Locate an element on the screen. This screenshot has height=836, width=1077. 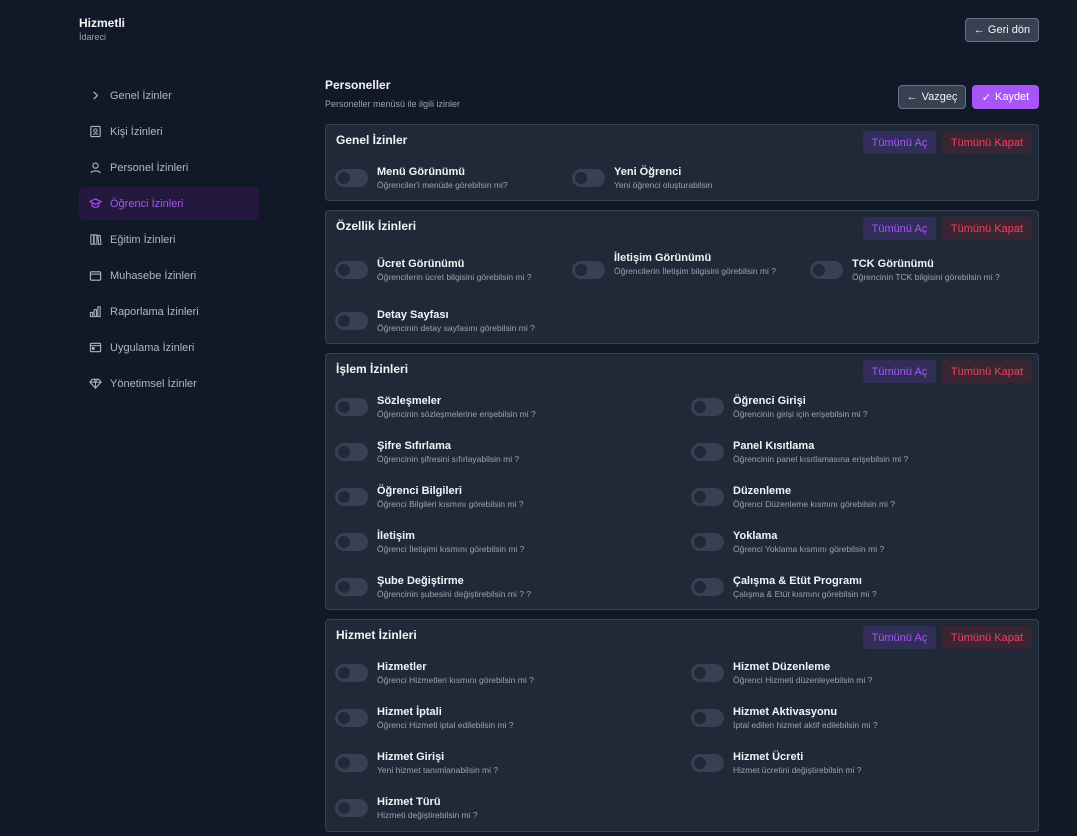
sidebar-item-label: Yönetimsel İzinler is located at coordinates (153, 383).